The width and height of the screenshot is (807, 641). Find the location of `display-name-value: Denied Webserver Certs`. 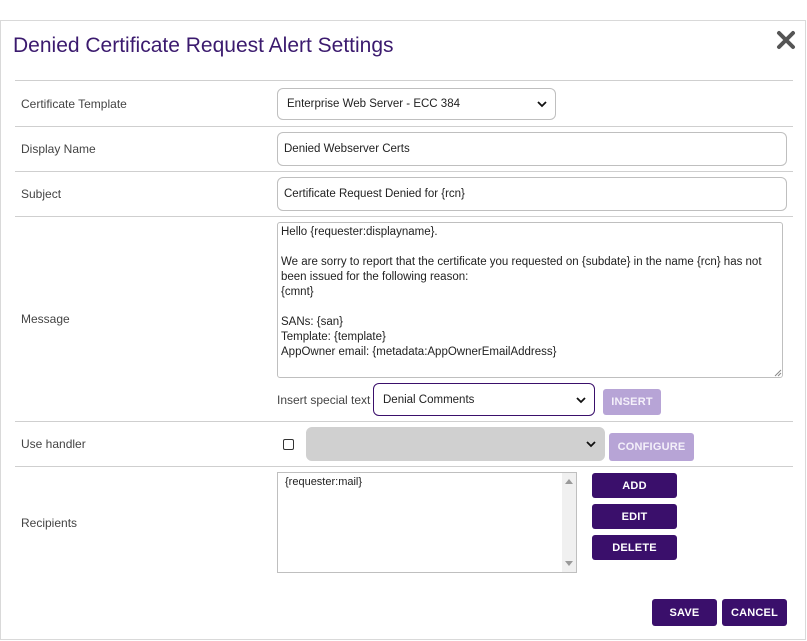

display-name-value: Denied Webserver Certs is located at coordinates (347, 149).